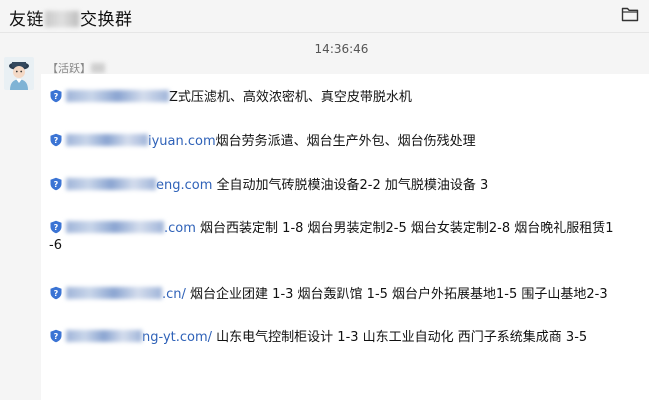  What do you see at coordinates (174, 294) in the screenshot?
I see `message-link: .cn/` at bounding box center [174, 294].